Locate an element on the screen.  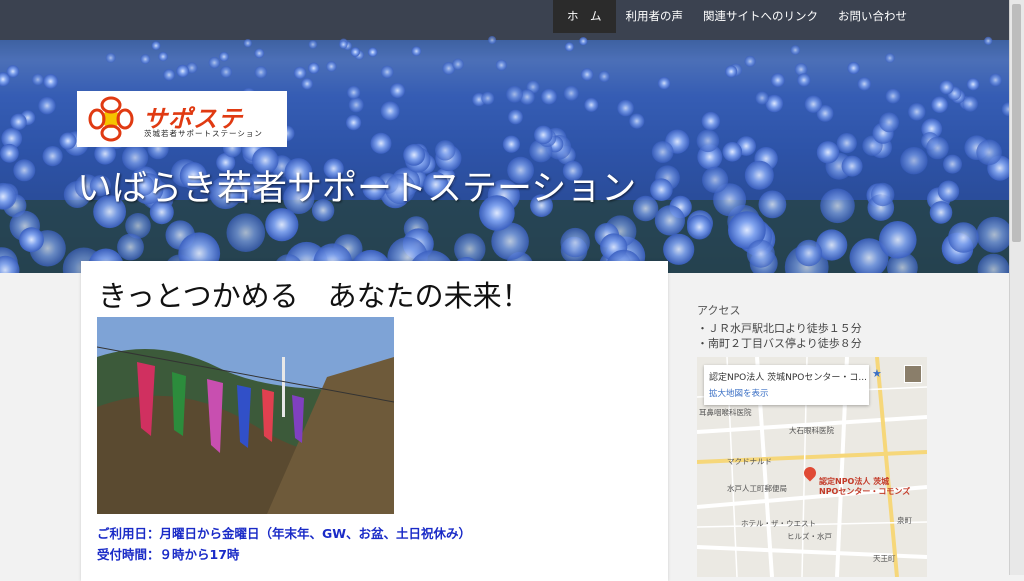
scrollbar-thumb is located at coordinates (1016, 123).